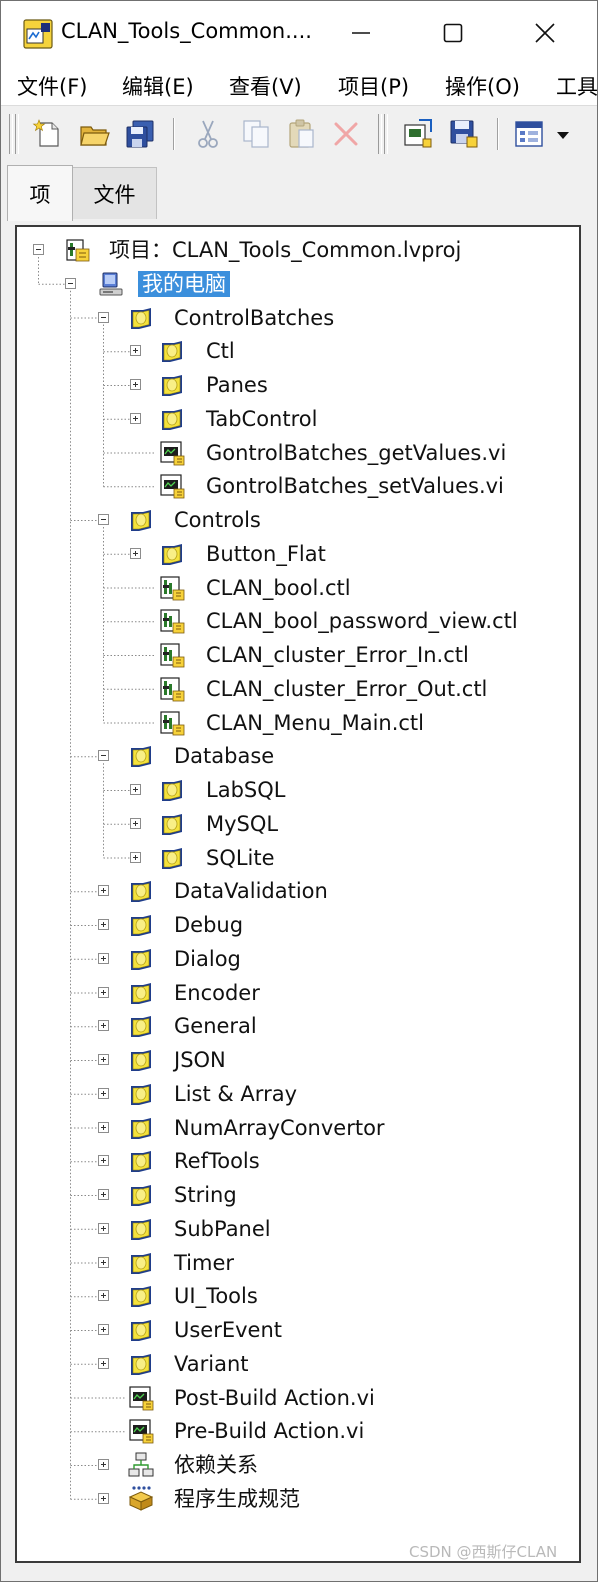  Describe the element at coordinates (576, 86) in the screenshot. I see `menu-tools: 工具` at that location.